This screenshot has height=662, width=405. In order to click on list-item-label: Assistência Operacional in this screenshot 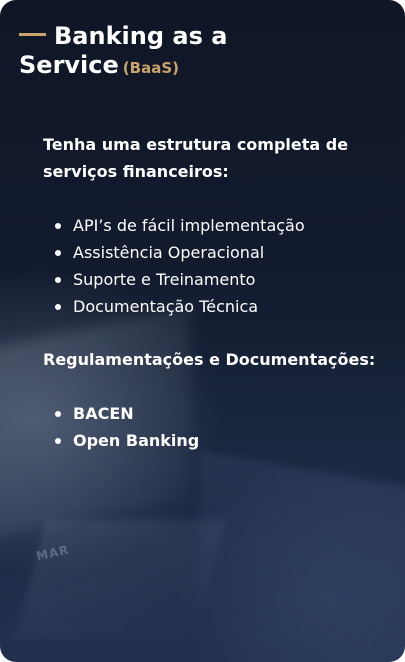, I will do `click(169, 252)`.